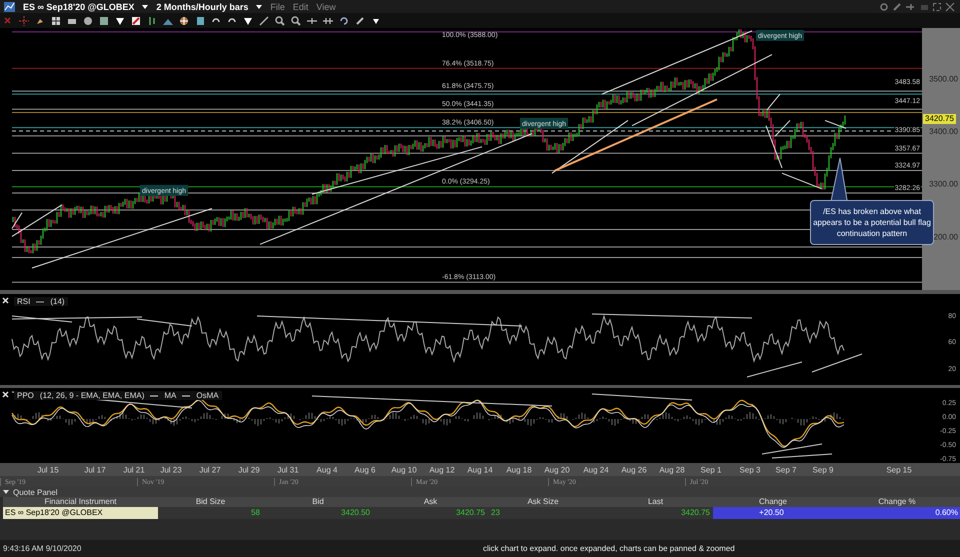 Image resolution: width=960 pixels, height=557 pixels. Describe the element at coordinates (134, 470) in the screenshot. I see `date-label: Jul 21` at that location.